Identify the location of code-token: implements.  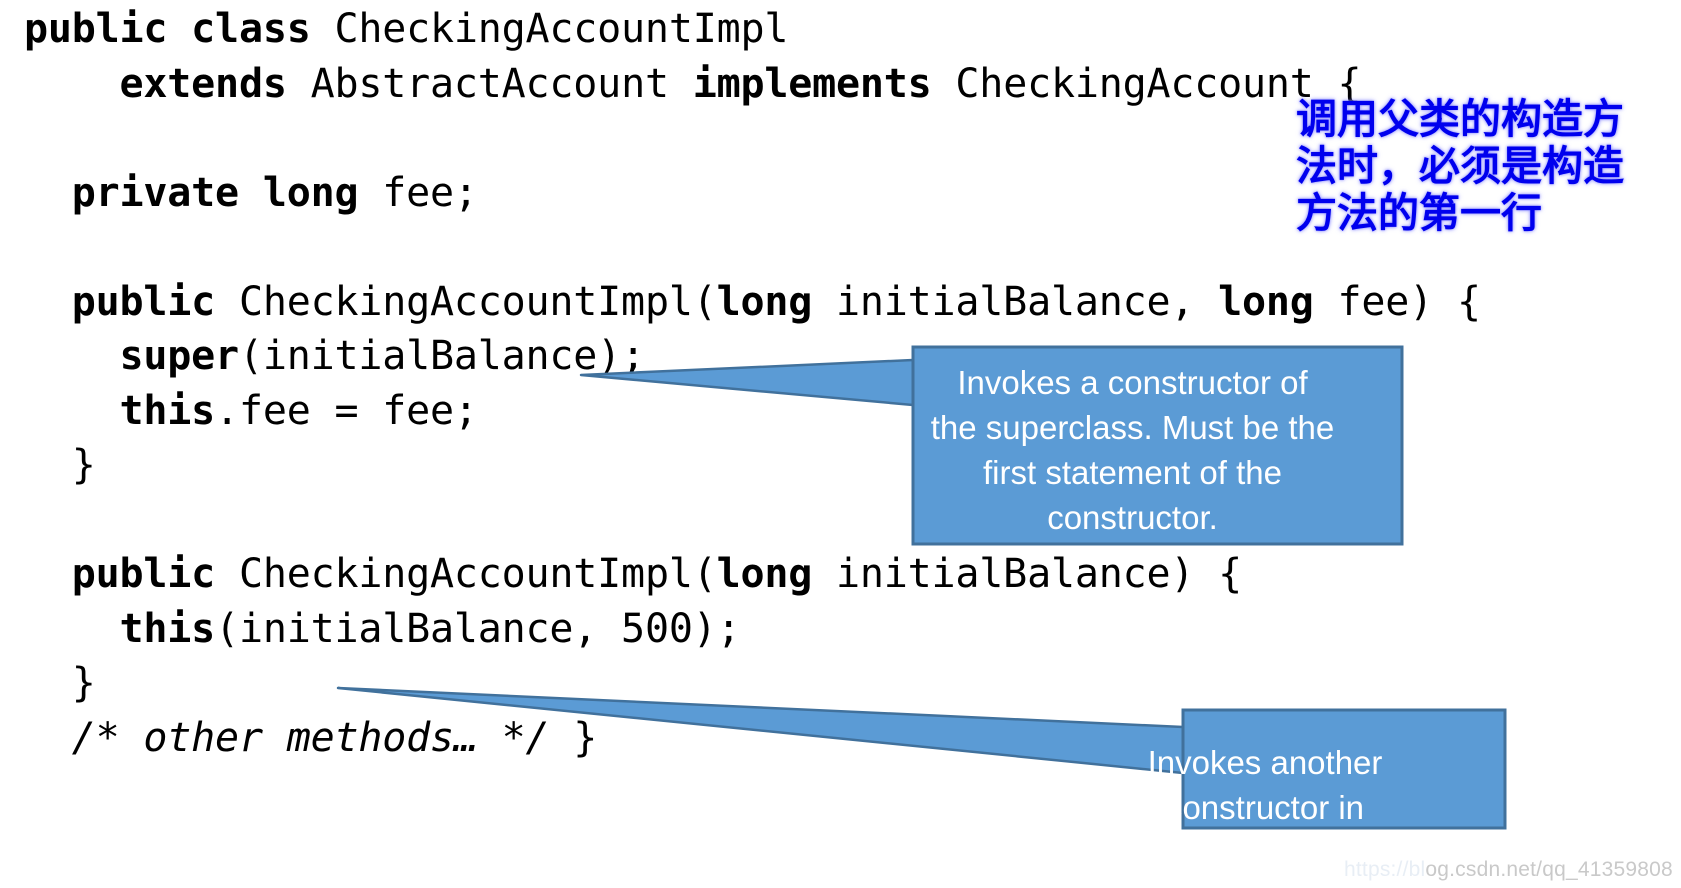
(812, 83).